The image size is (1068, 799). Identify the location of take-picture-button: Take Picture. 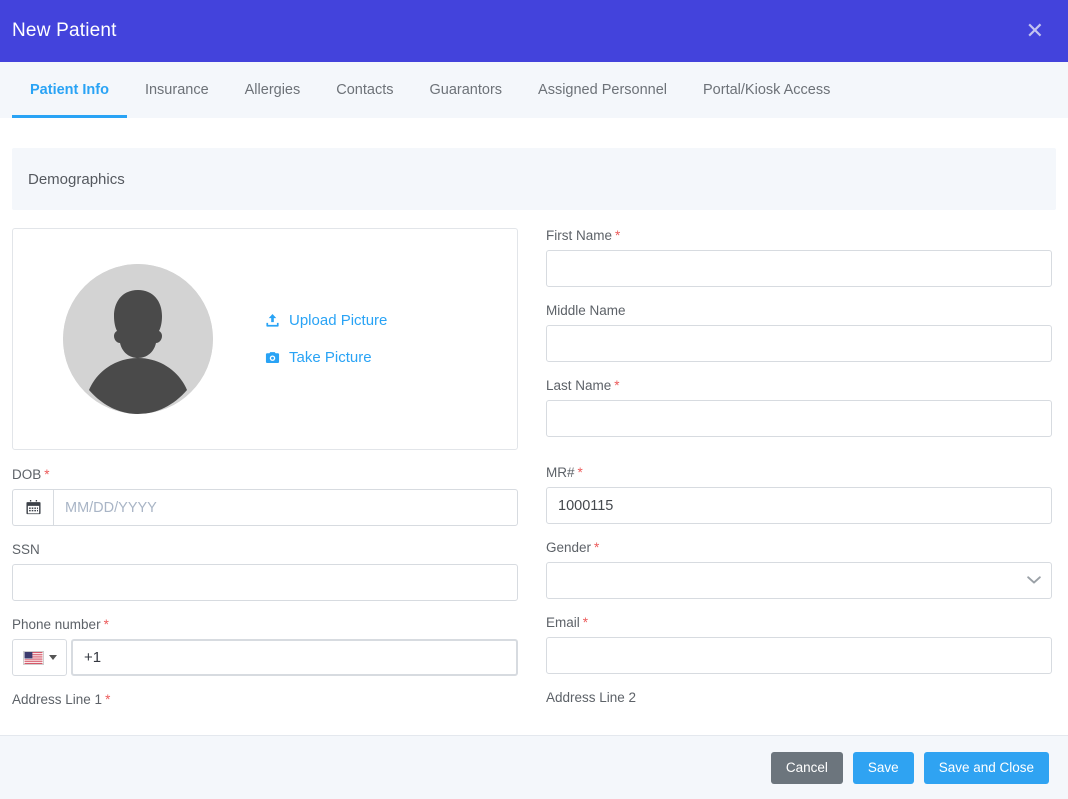
(326, 357).